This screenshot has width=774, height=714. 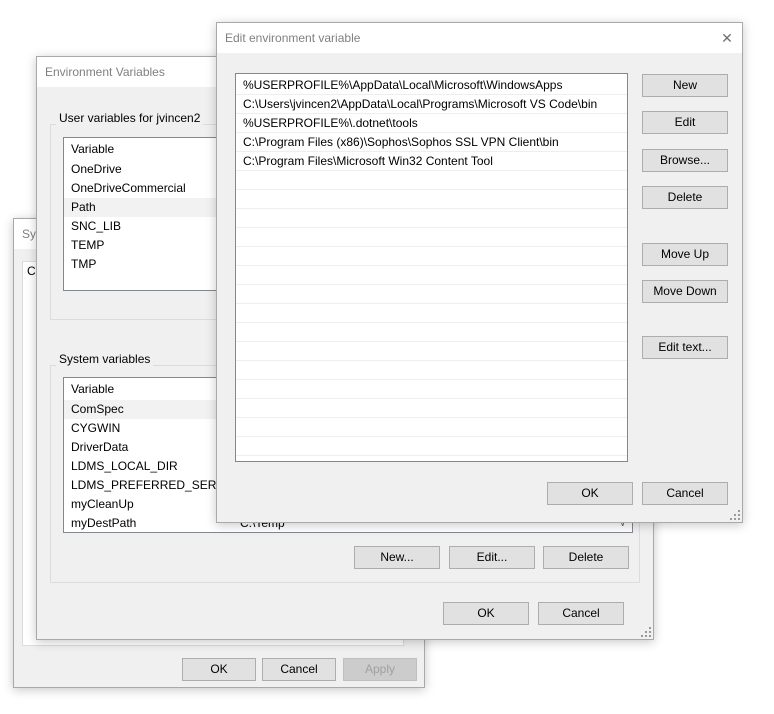 I want to click on new-button: New, so click(x=685, y=85).